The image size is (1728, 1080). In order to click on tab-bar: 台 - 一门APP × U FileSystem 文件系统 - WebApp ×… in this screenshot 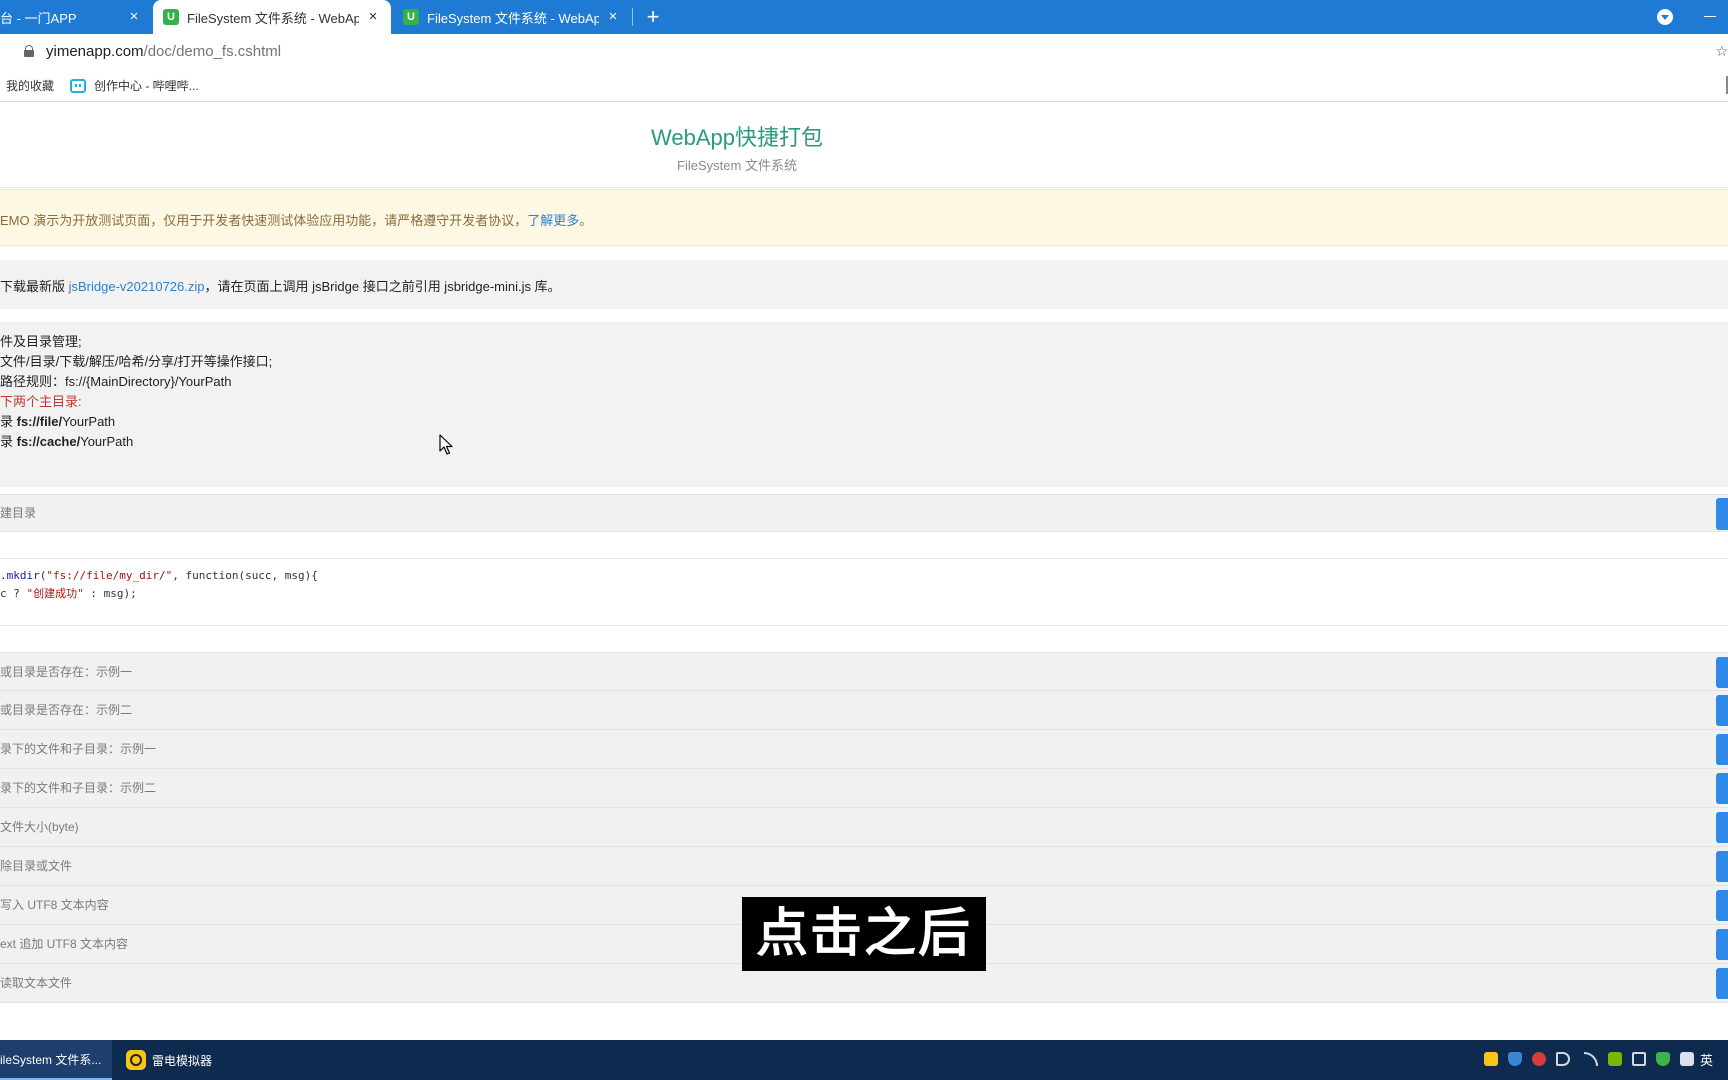, I will do `click(864, 17)`.